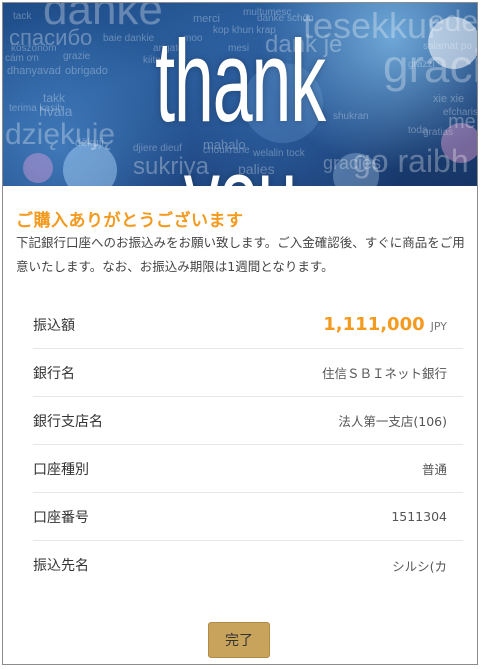 Image resolution: width=482 pixels, height=669 pixels. What do you see at coordinates (61, 469) in the screenshot?
I see `account-type-label: 口座種別` at bounding box center [61, 469].